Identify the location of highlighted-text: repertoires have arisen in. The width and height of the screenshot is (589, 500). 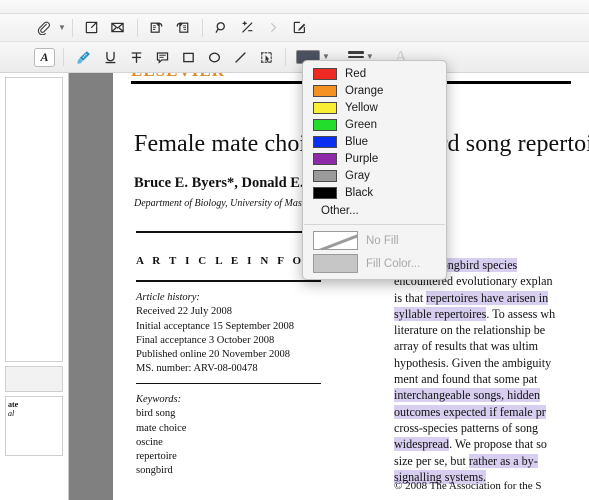
(487, 297).